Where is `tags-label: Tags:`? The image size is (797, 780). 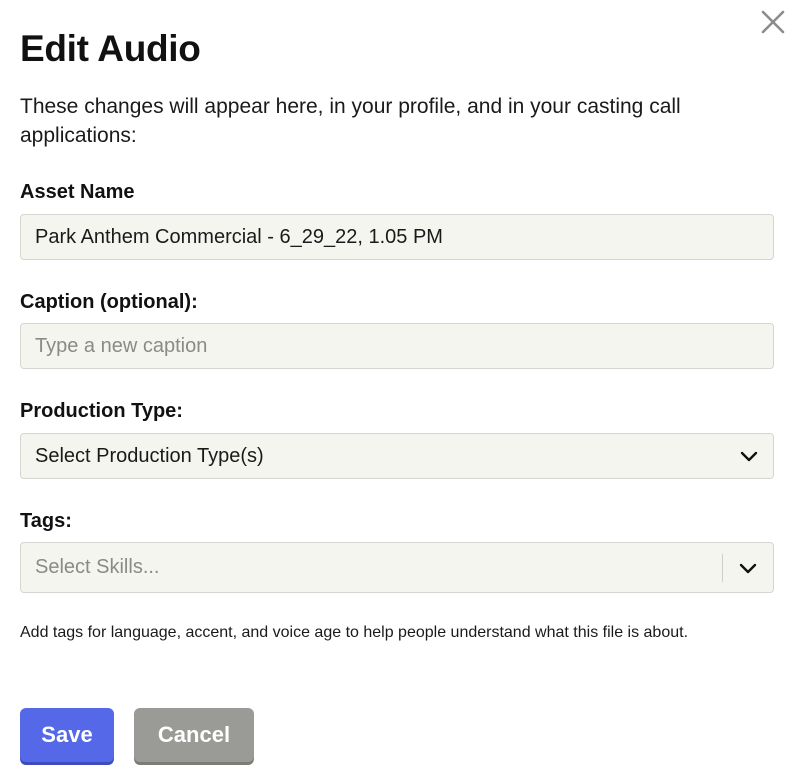
tags-label: Tags: is located at coordinates (46, 521).